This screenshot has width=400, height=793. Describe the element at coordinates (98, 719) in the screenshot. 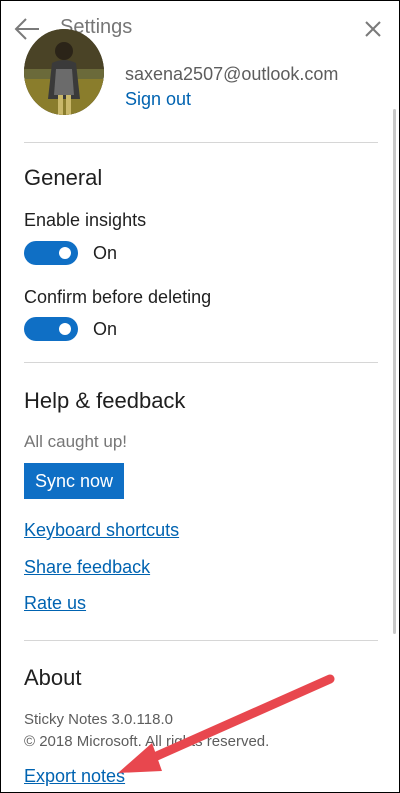

I see `app-version: Sticky Notes 3.0.118.0` at that location.